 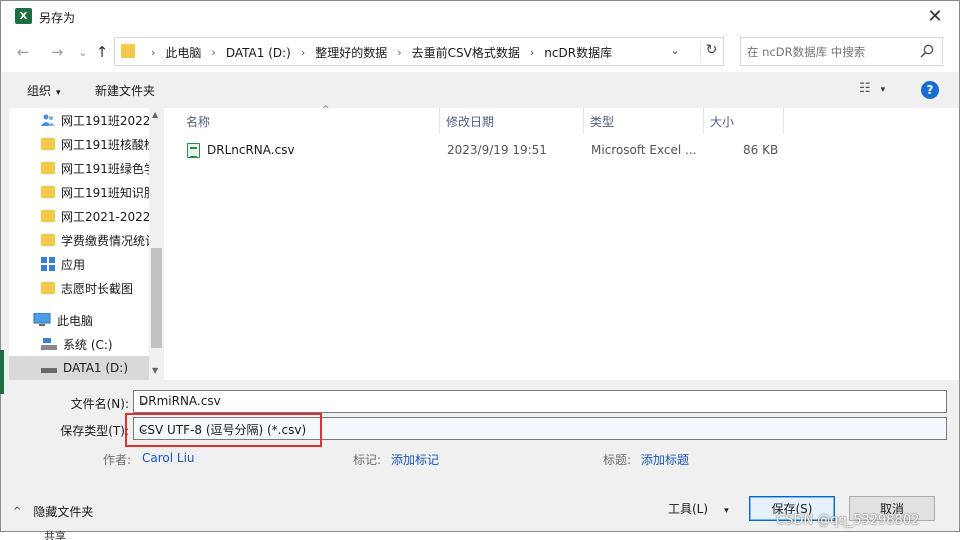 I want to click on sidebar-item-label: 志愿时长截图, so click(x=97, y=288).